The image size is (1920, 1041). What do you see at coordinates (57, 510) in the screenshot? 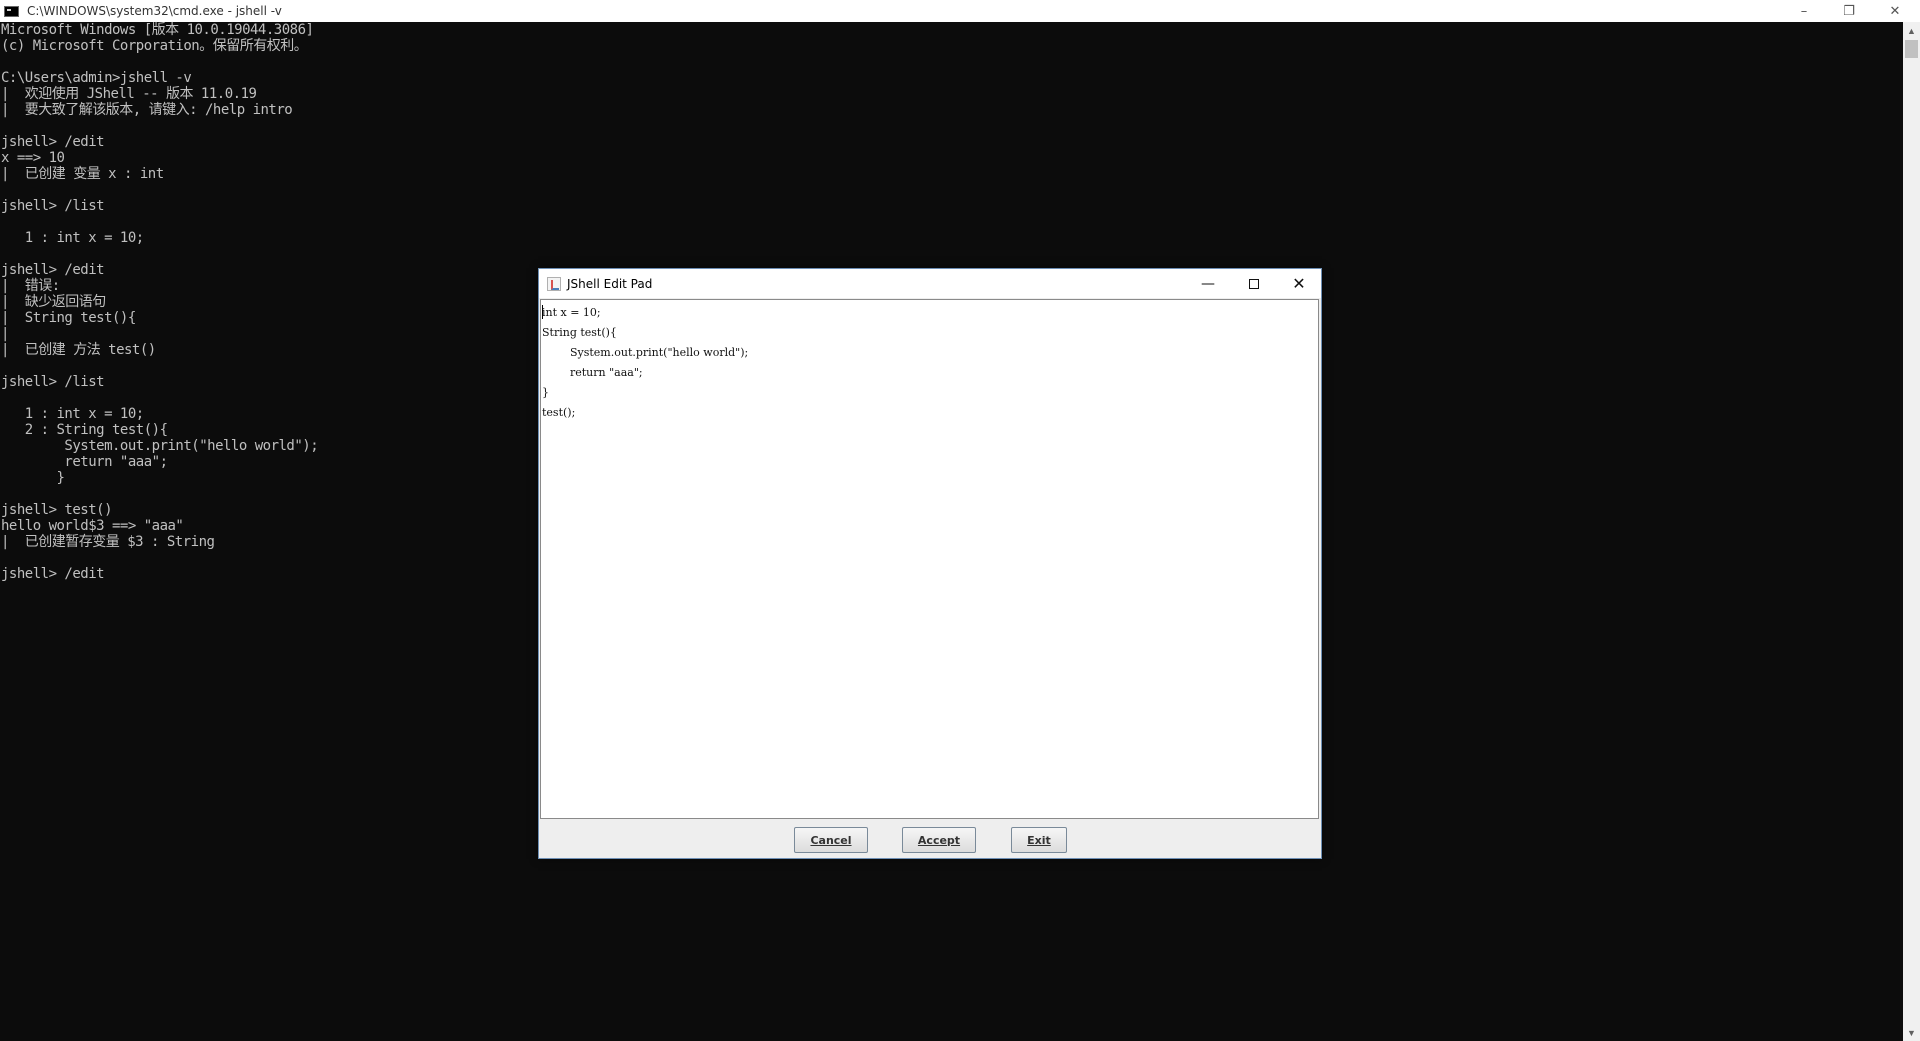
I see `console-line: jshell> test()` at bounding box center [57, 510].